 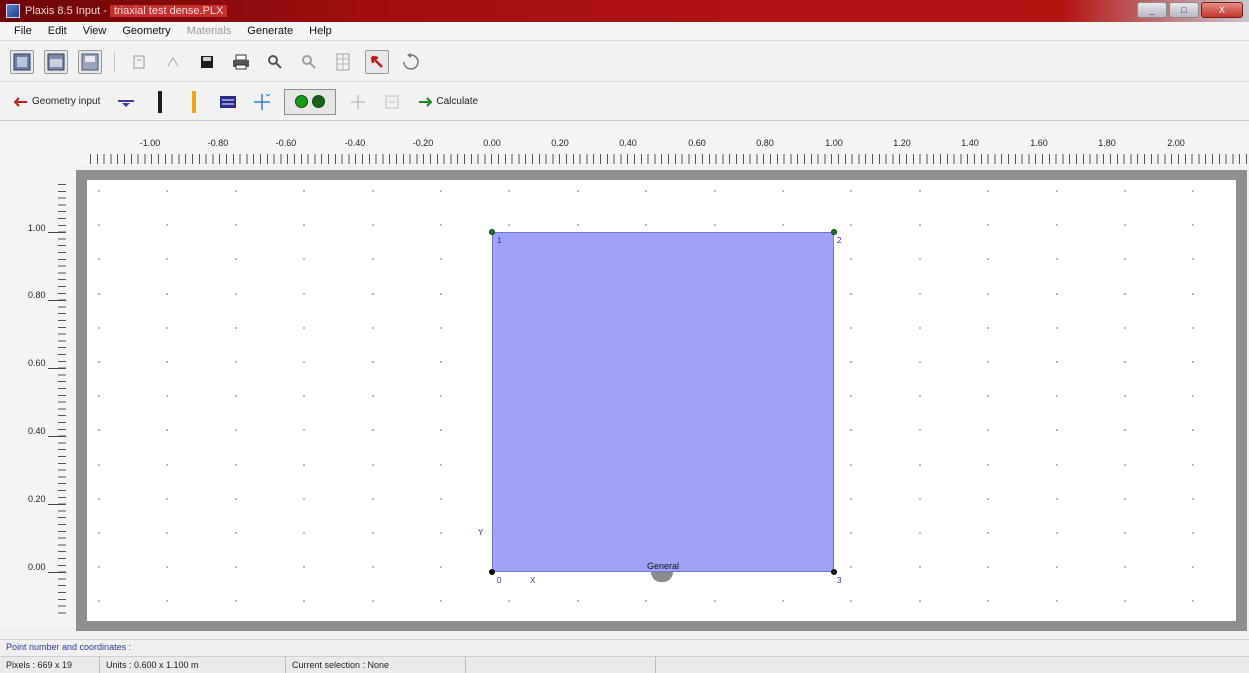 I want to click on zoom-out-icon, so click(x=309, y=61).